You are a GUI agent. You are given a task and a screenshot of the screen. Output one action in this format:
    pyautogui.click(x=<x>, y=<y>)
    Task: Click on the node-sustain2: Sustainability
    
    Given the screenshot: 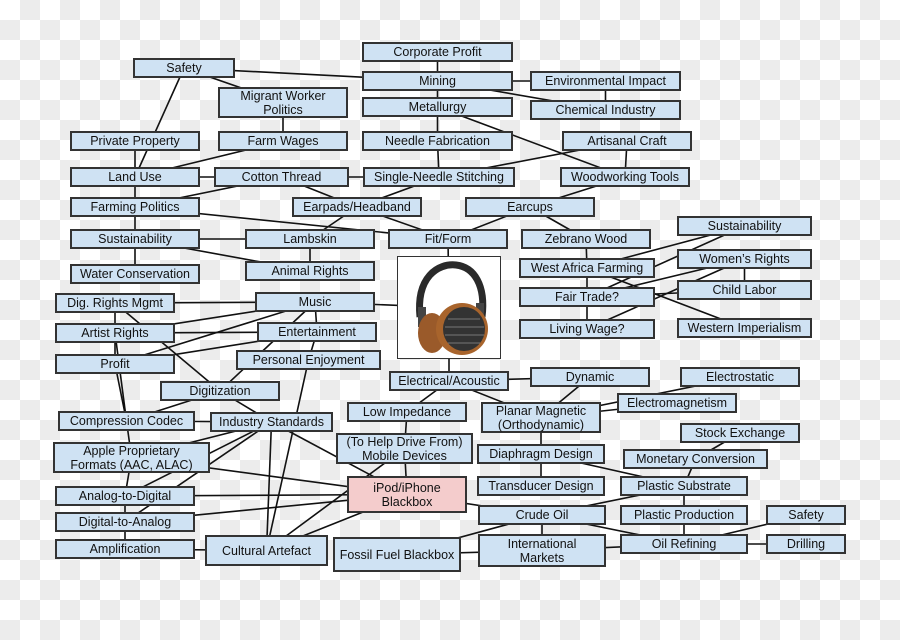 What is the action you would take?
    pyautogui.click(x=744, y=226)
    